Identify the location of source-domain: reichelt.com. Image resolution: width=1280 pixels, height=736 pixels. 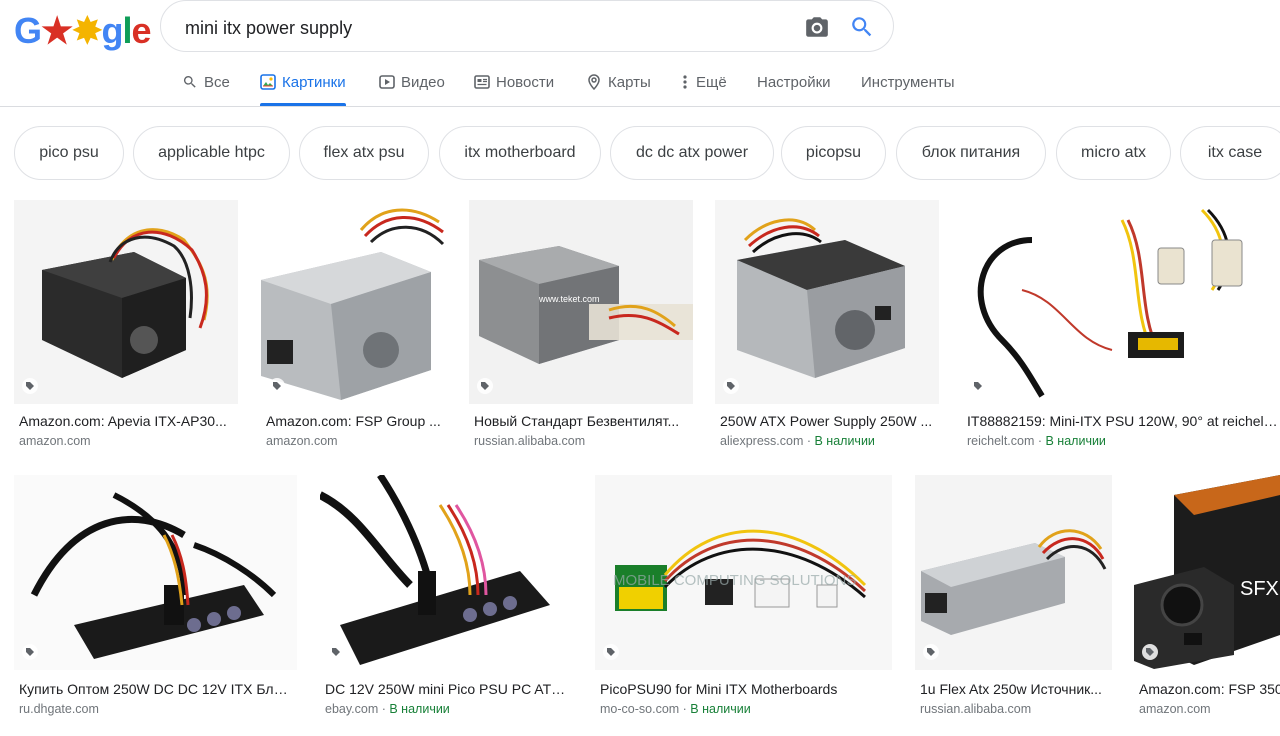
(1001, 441).